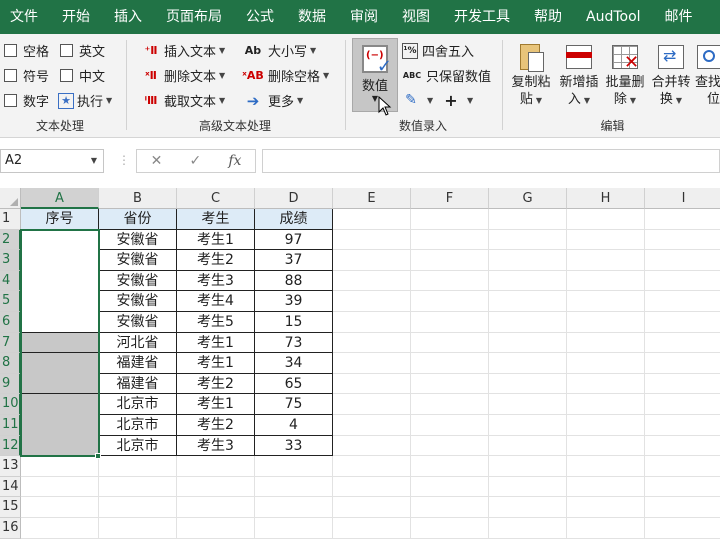 The width and height of the screenshot is (720, 541). I want to click on delete-space-button: ˣAB 删除空格 ▼, so click(285, 75).